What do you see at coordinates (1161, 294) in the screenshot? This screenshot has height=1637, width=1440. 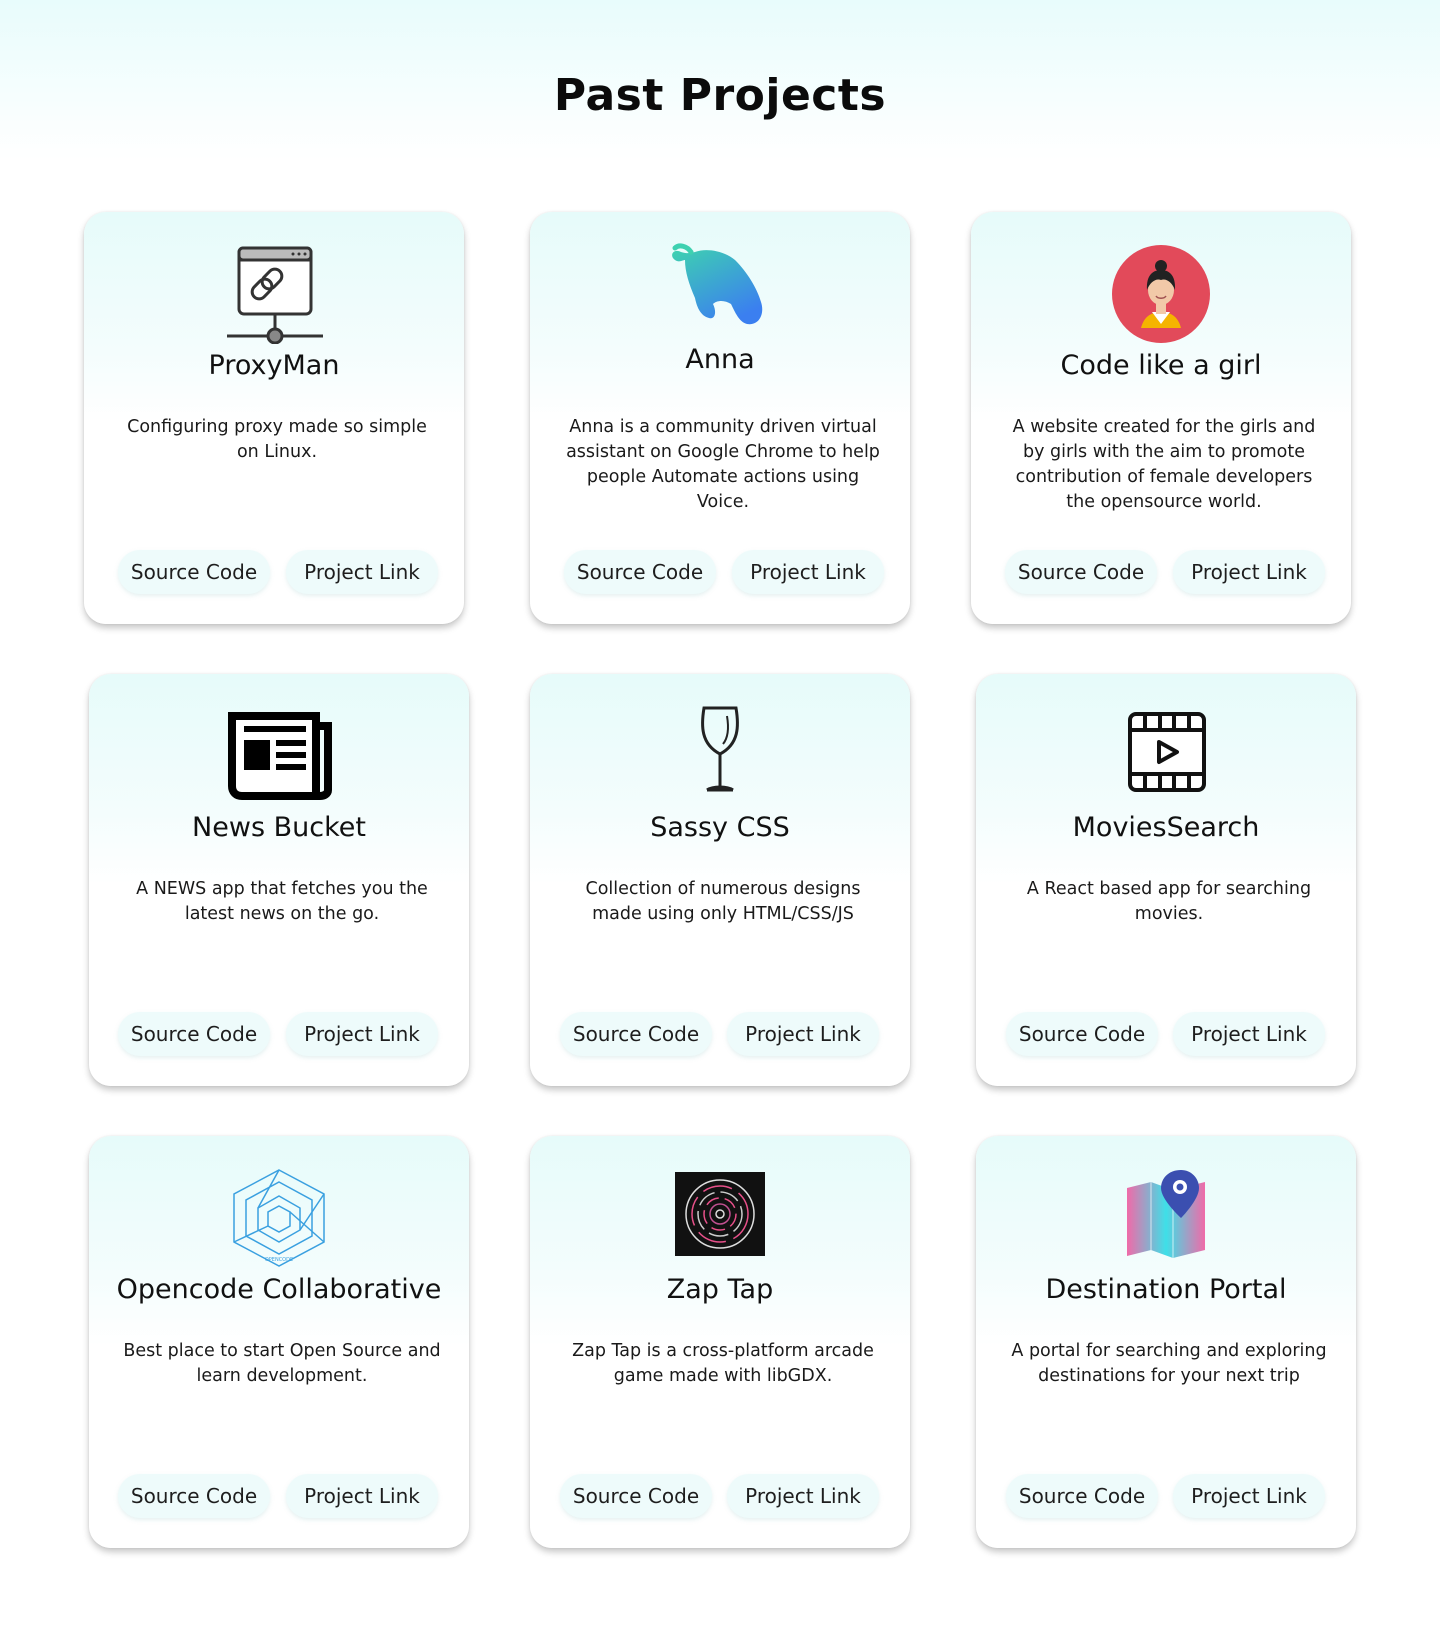 I see `girl-avatar-icon` at bounding box center [1161, 294].